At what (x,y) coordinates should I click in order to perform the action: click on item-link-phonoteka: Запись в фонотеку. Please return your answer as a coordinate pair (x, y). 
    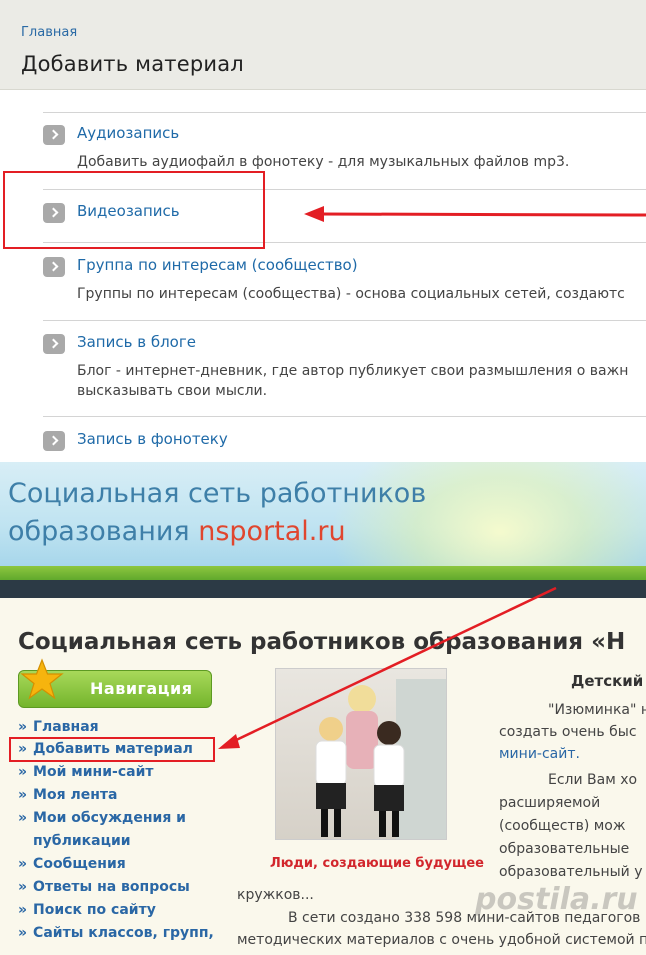
    Looking at the image, I should click on (152, 439).